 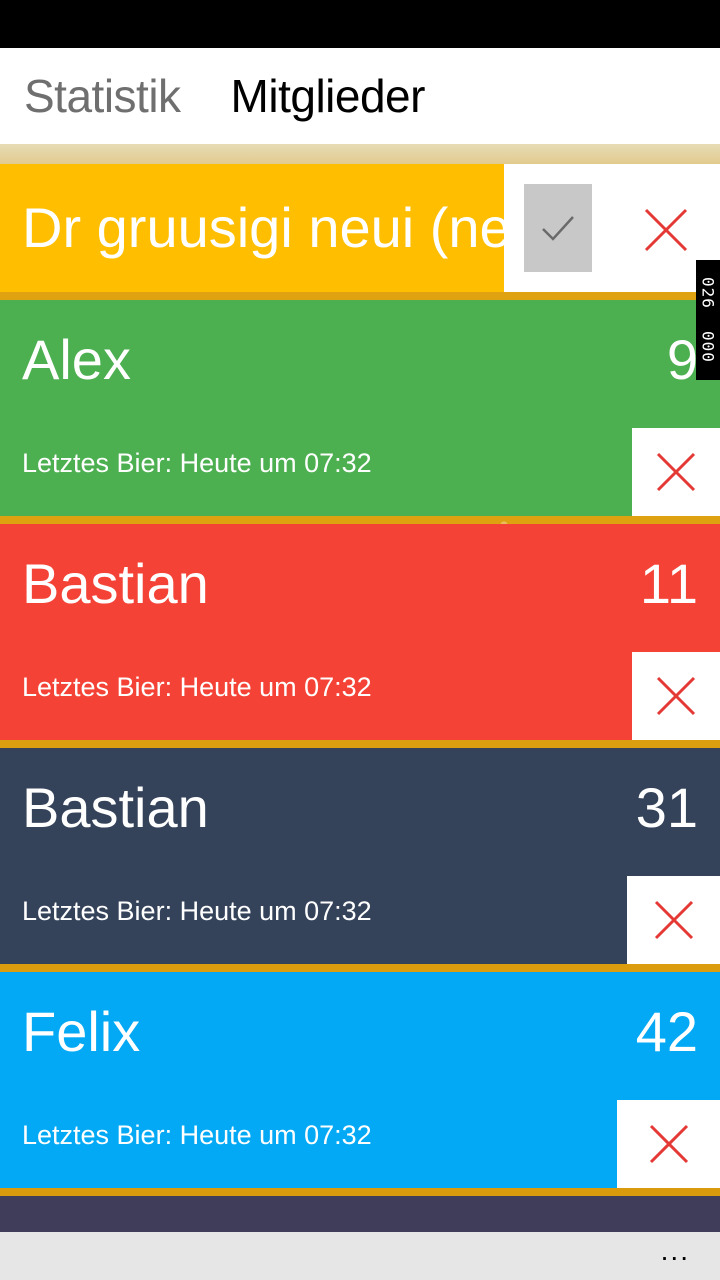 What do you see at coordinates (666, 1031) in the screenshot?
I see `beer-count: 42` at bounding box center [666, 1031].